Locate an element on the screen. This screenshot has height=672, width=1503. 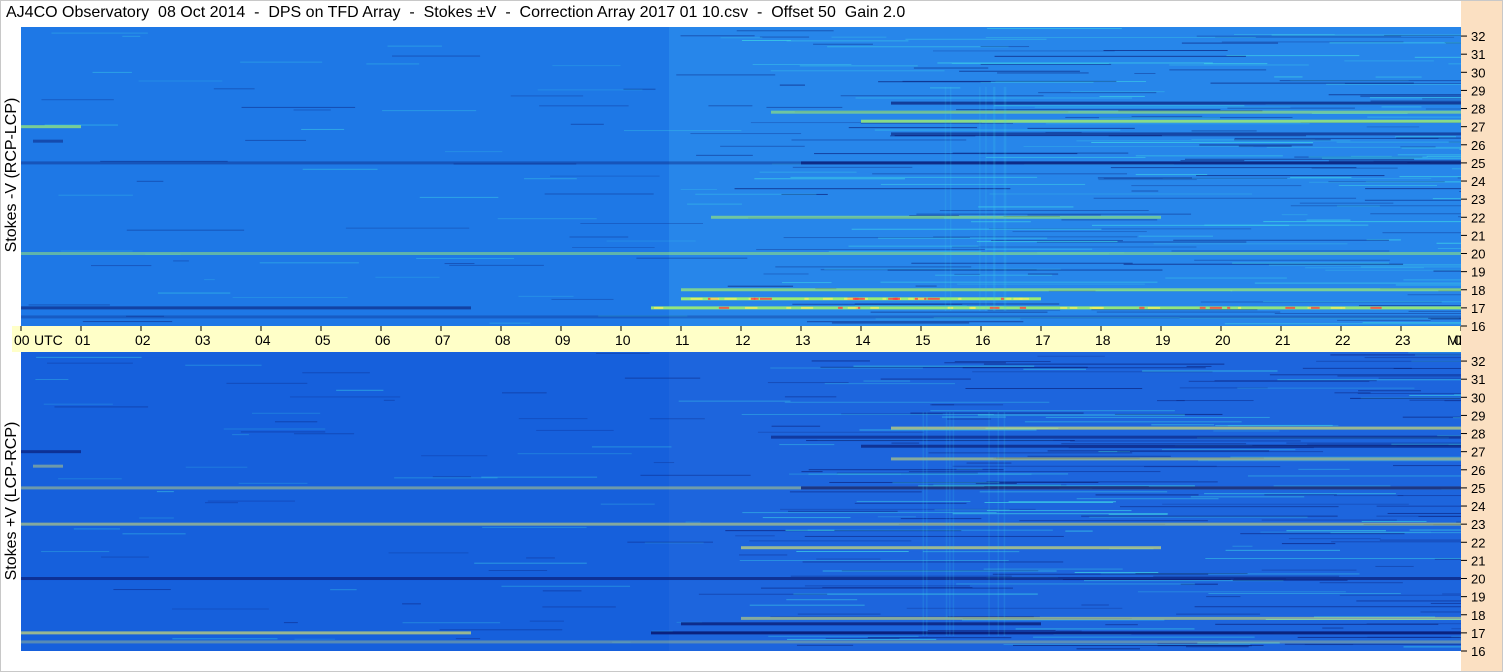
time-tick-label: 09 is located at coordinates (563, 340).